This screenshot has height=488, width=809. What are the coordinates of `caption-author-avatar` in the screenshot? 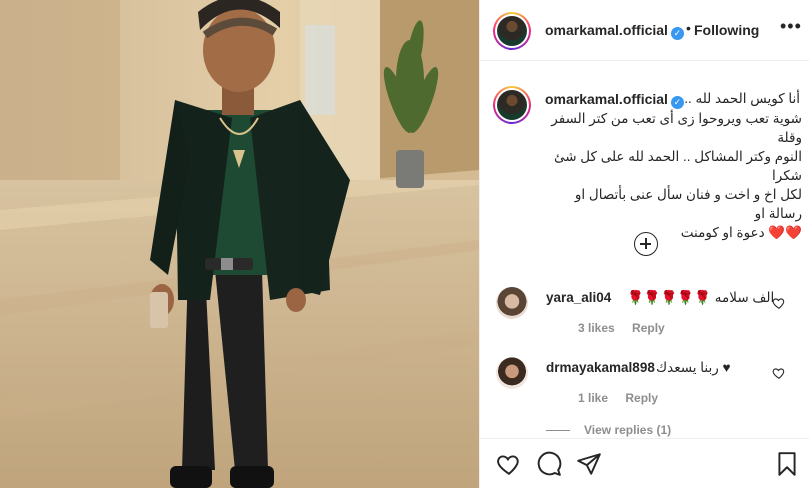 It's located at (512, 105).